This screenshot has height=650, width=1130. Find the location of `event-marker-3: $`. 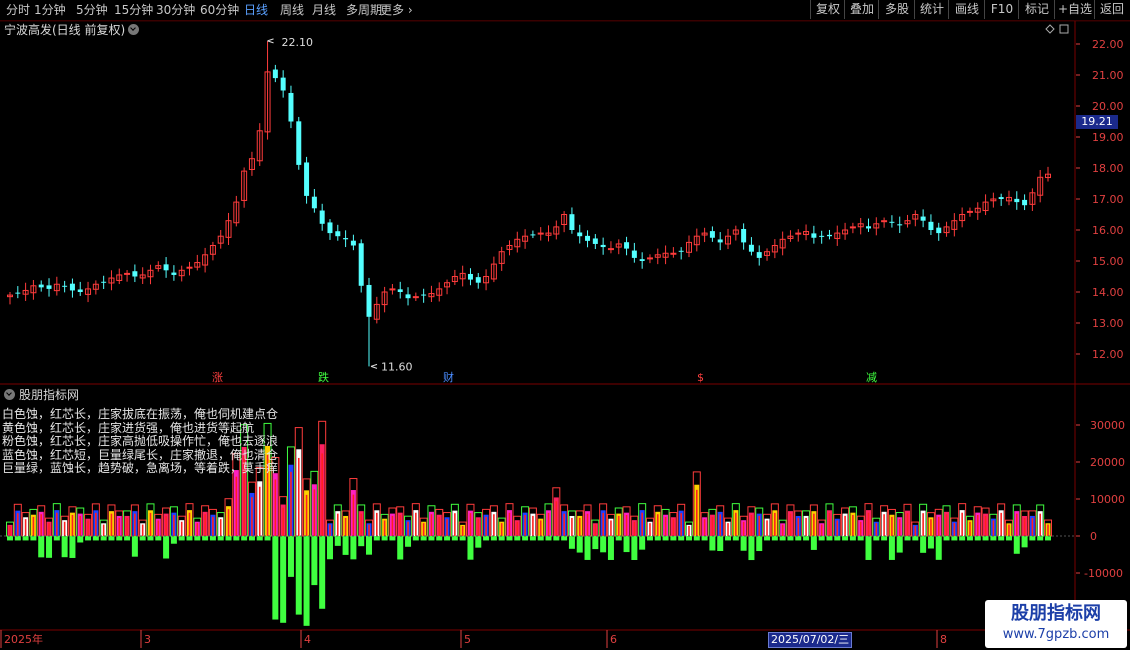

event-marker-3: $ is located at coordinates (700, 377).